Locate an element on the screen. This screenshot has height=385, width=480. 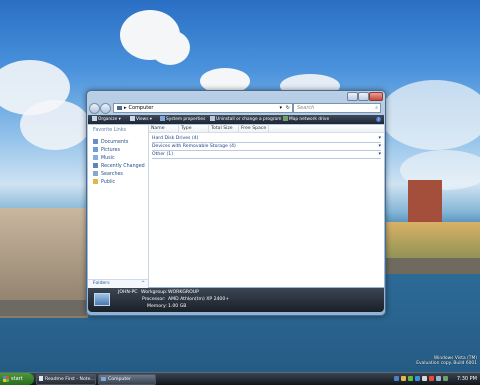
views-label: Views is located at coordinates (142, 119).